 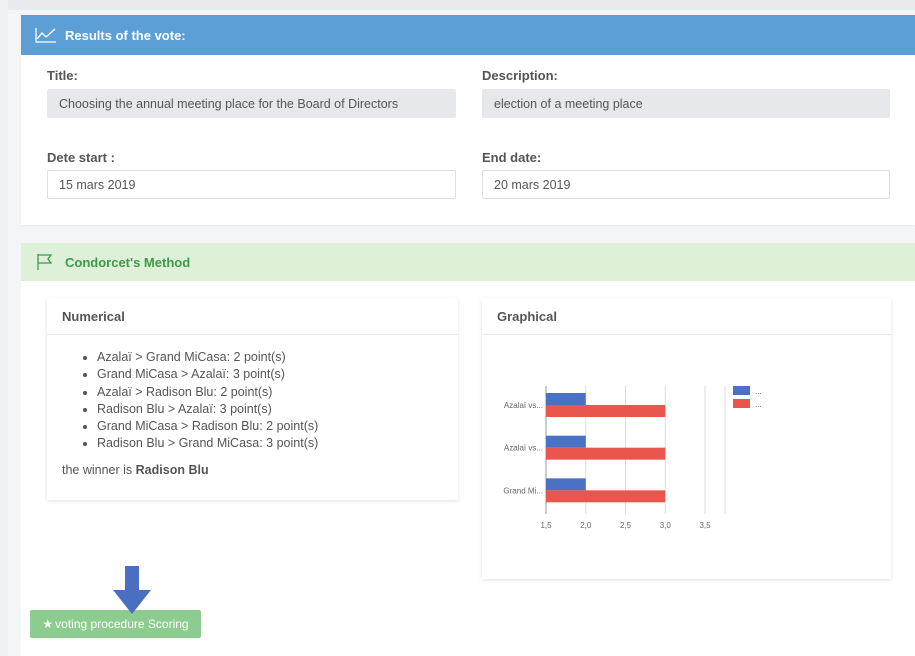 I want to click on description-label: Description:, so click(x=520, y=75).